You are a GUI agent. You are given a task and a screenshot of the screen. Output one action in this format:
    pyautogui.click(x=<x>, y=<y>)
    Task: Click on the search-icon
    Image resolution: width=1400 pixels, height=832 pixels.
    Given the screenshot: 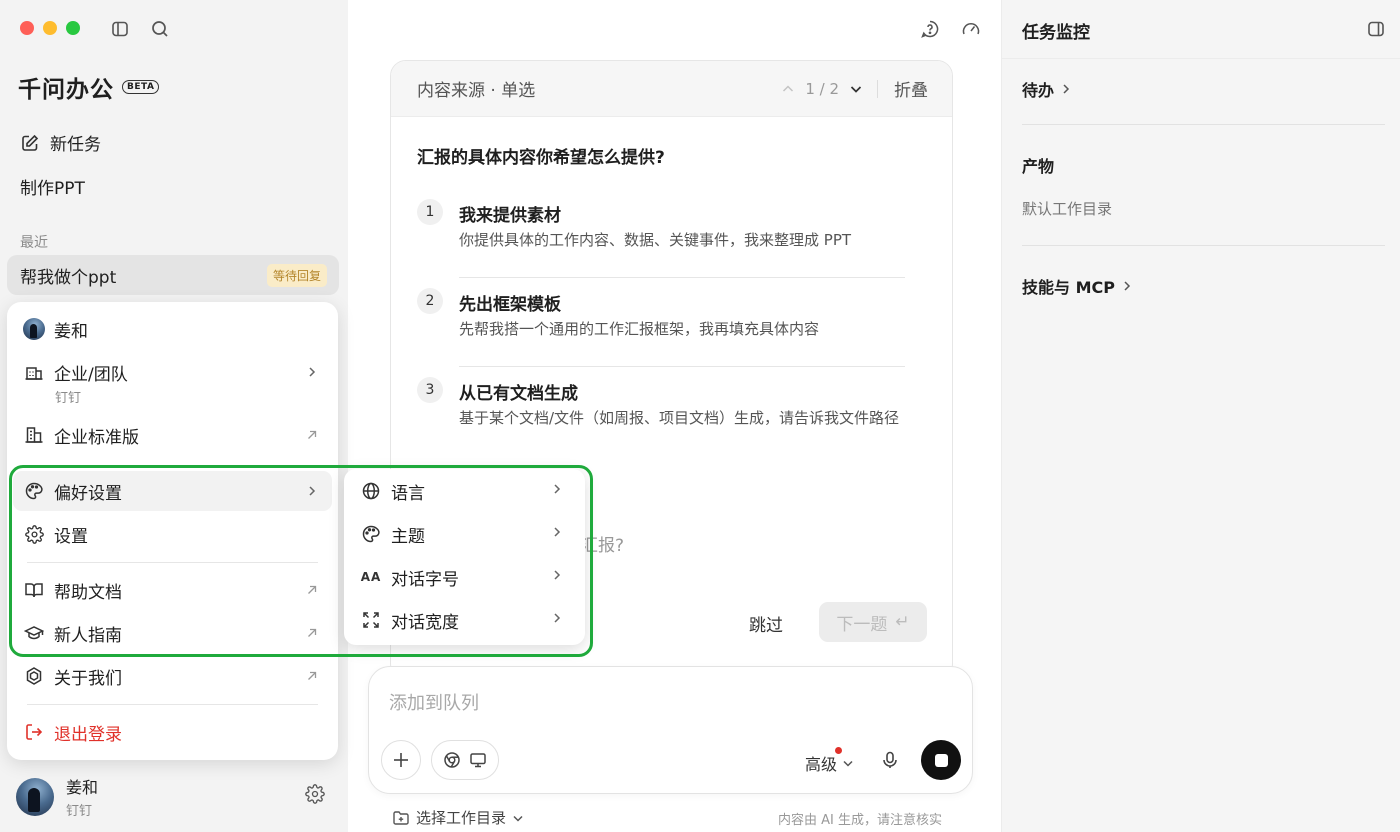 What is the action you would take?
    pyautogui.click(x=160, y=29)
    